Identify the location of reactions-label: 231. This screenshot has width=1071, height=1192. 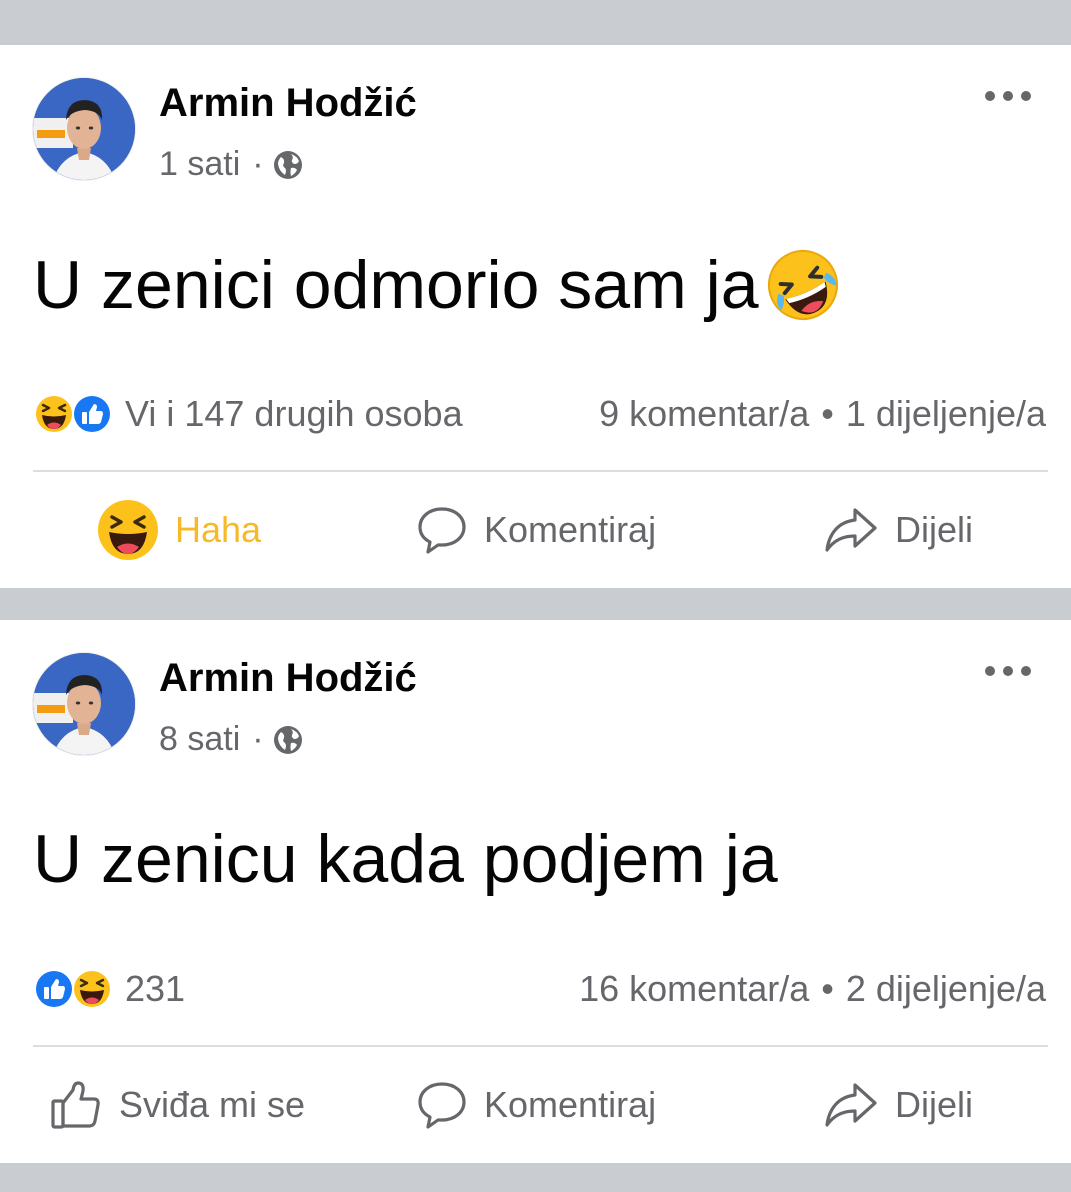
(155, 988).